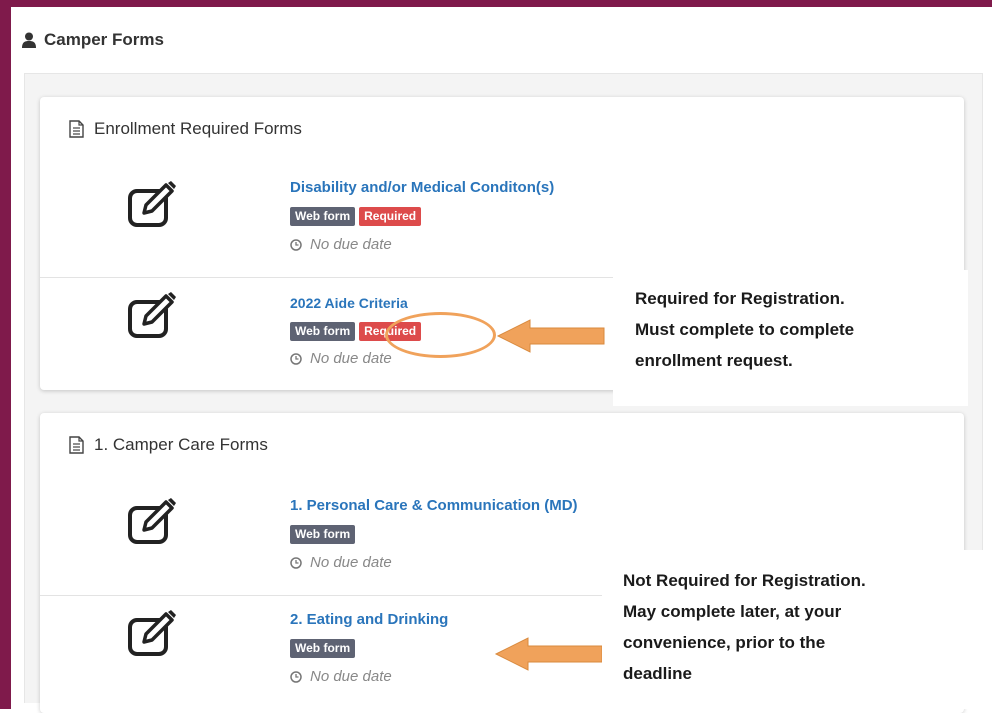 The width and height of the screenshot is (992, 713). I want to click on callout-line: Required for Registration., so click(740, 298).